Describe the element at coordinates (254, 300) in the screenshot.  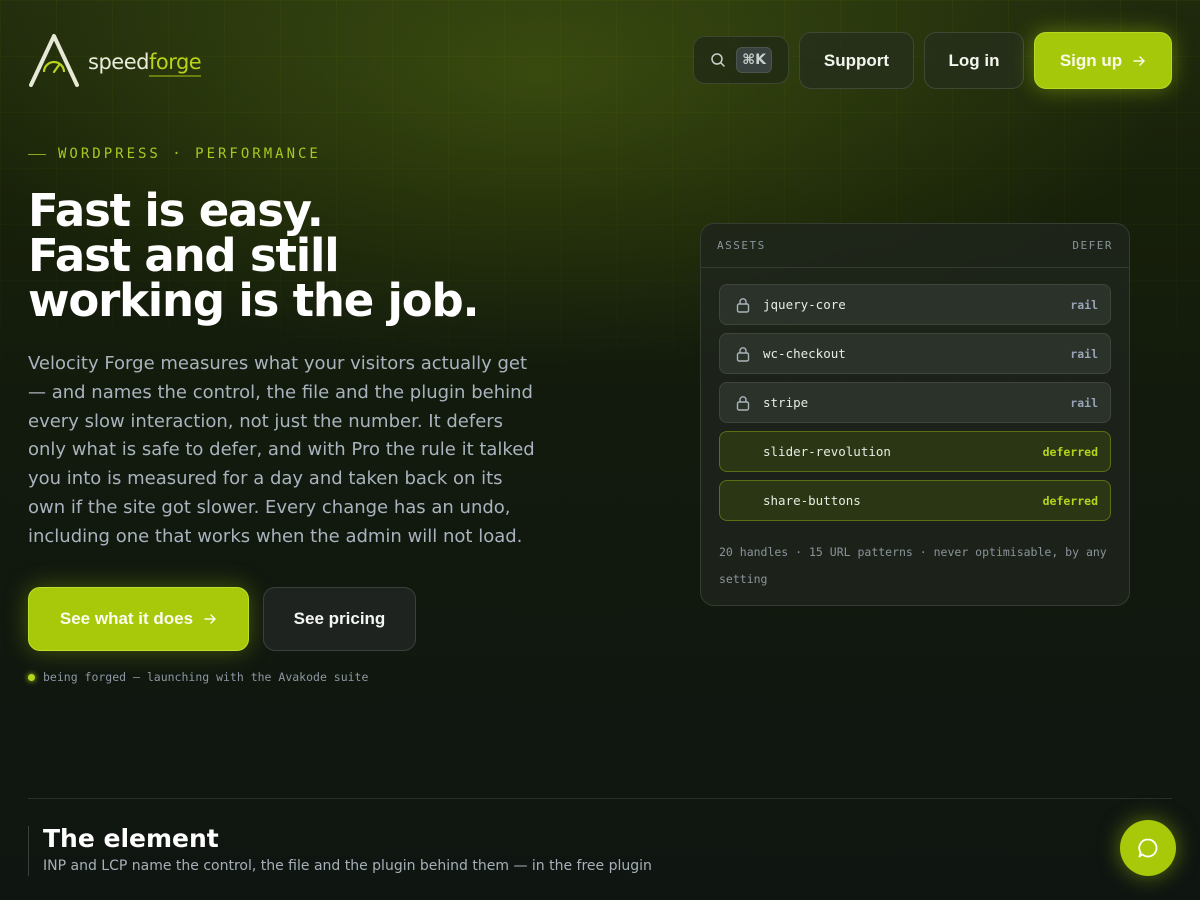
I see `headline-line-3: working is the job.` at that location.